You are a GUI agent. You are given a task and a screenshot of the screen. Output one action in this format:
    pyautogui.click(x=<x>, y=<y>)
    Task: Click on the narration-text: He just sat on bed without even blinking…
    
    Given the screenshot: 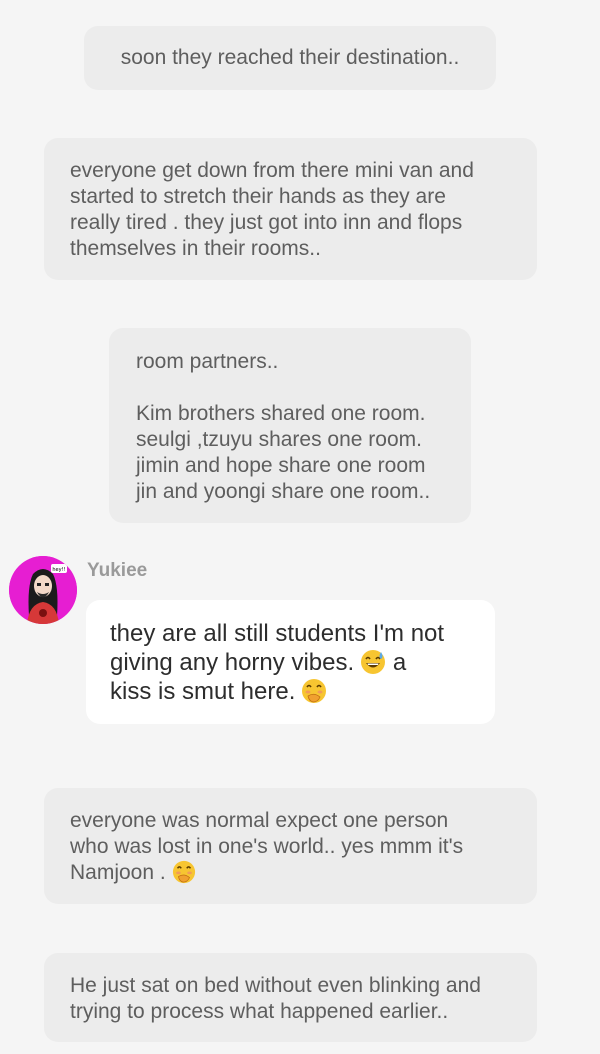 What is the action you would take?
    pyautogui.click(x=275, y=985)
    